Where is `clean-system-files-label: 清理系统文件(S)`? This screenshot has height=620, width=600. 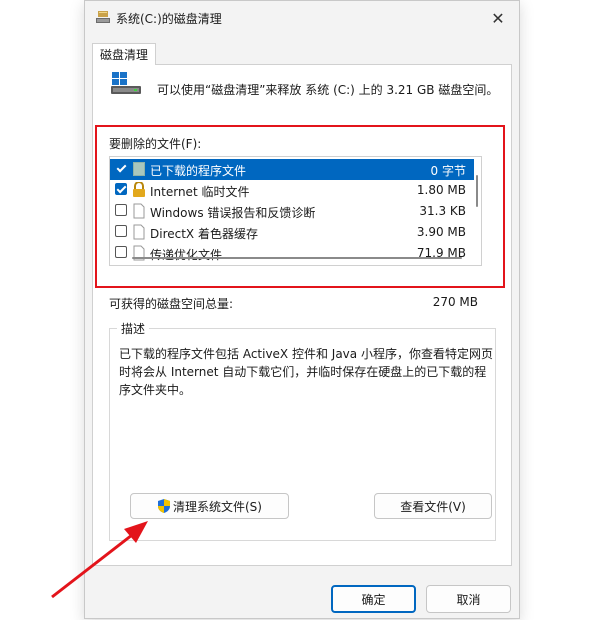 clean-system-files-label: 清理系统文件(S) is located at coordinates (217, 506).